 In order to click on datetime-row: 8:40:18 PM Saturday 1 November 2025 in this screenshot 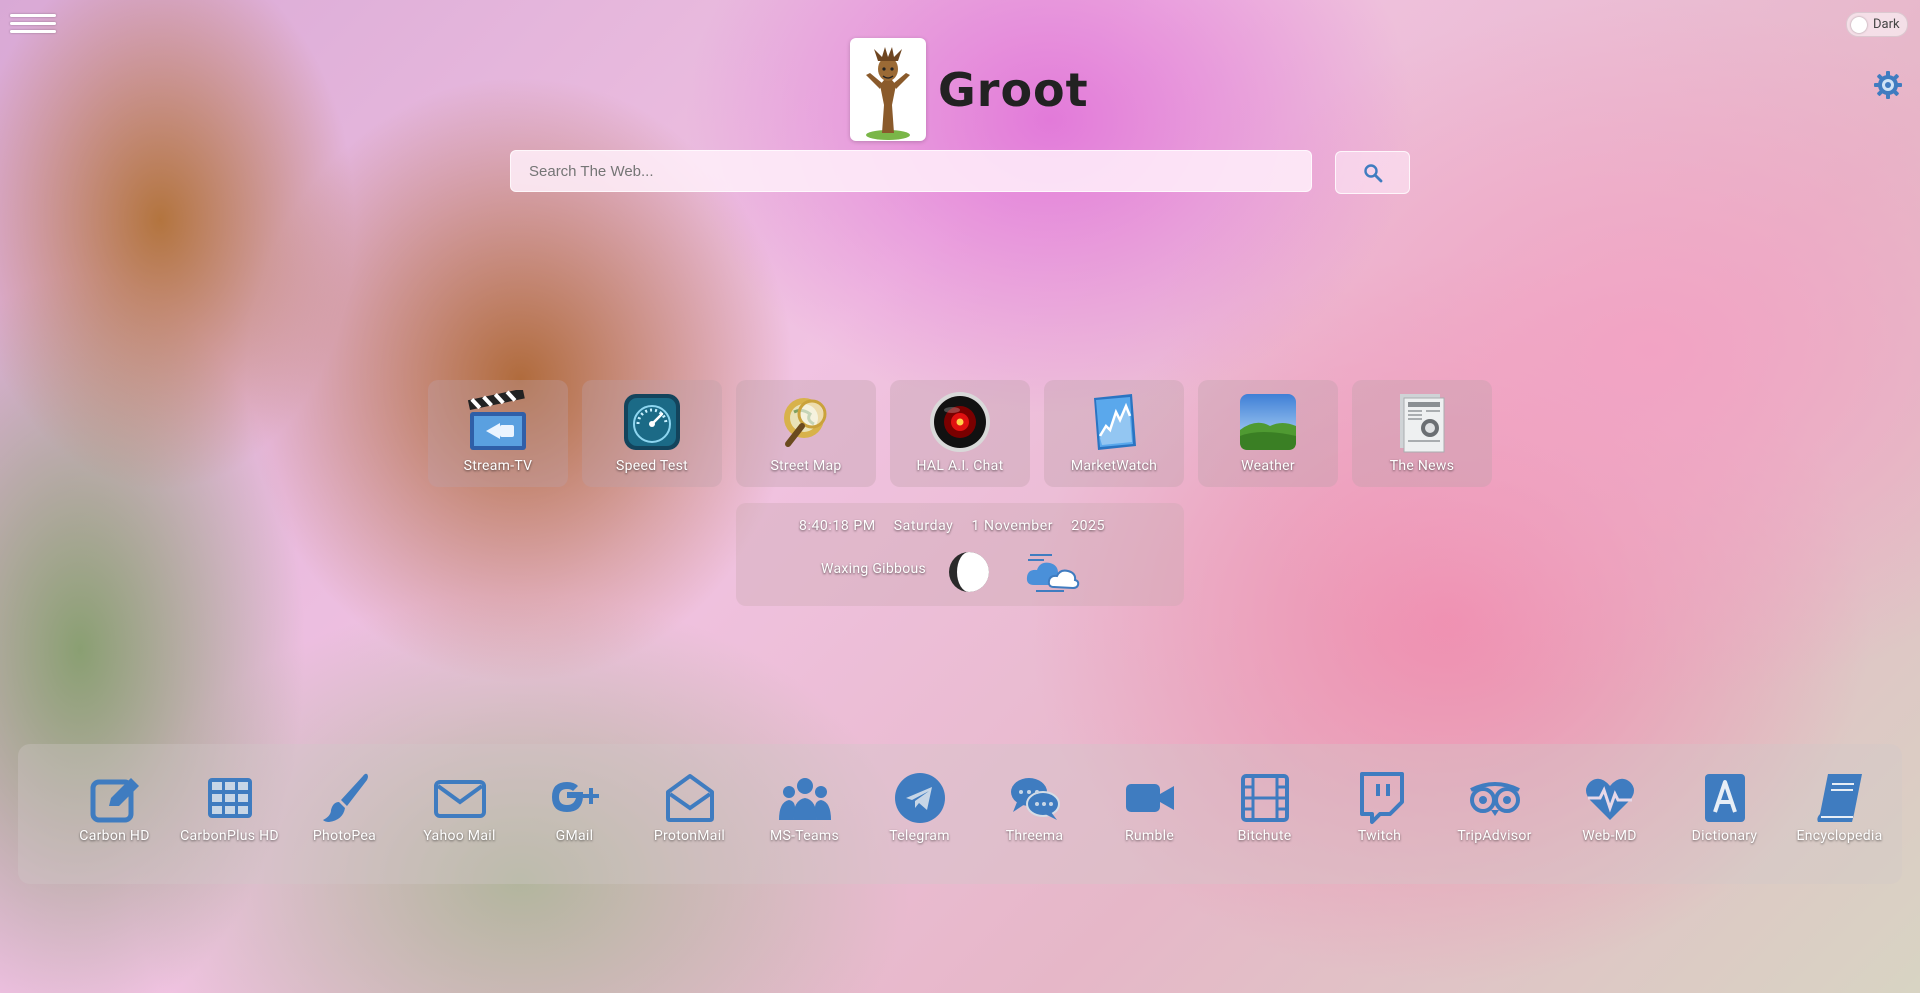, I will do `click(959, 526)`.